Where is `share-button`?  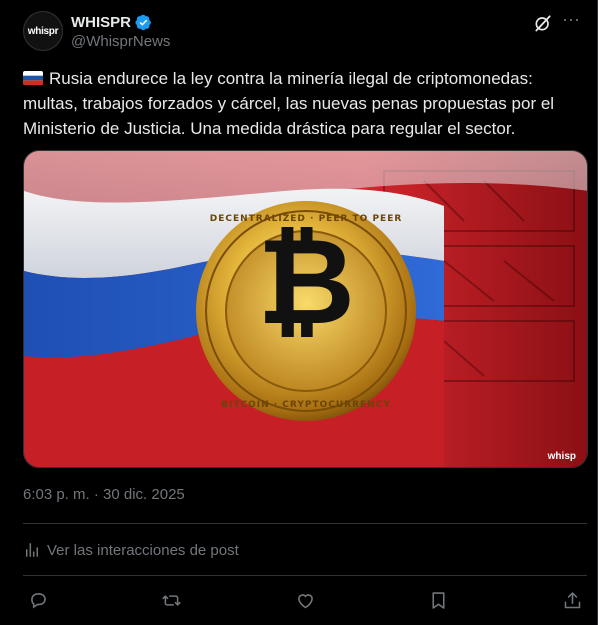
share-button is located at coordinates (572, 600).